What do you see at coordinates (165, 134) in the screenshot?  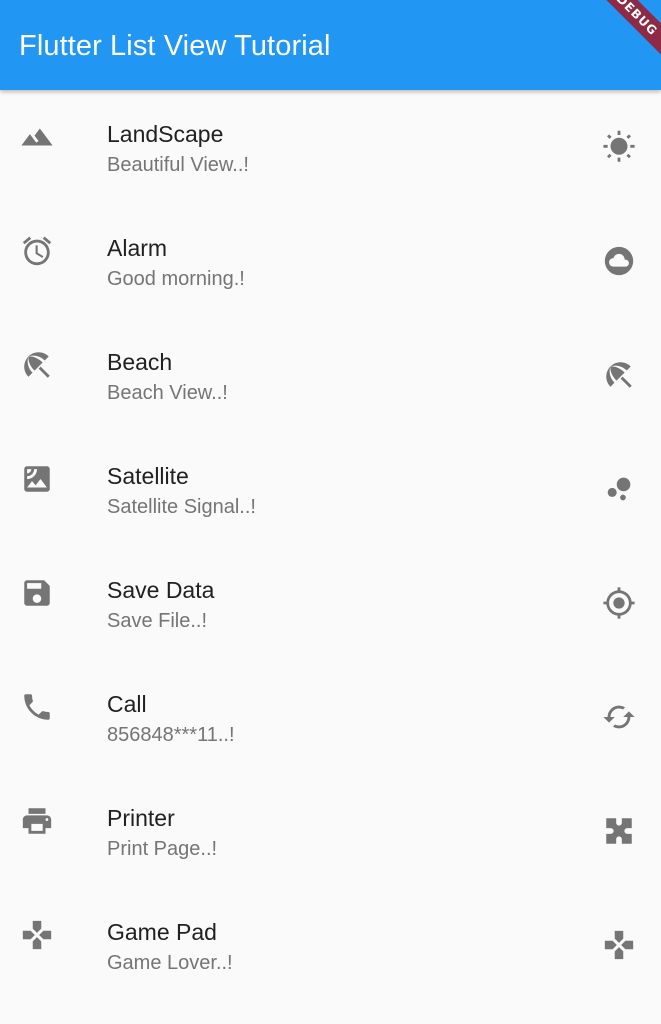 I see `list-item-title: LandScape` at bounding box center [165, 134].